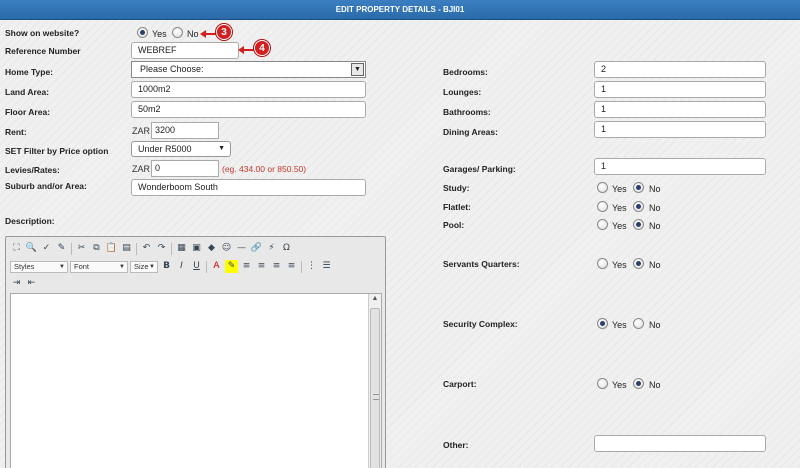 Image resolution: width=800 pixels, height=468 pixels. What do you see at coordinates (216, 266) in the screenshot?
I see `text-color-icon: A` at bounding box center [216, 266].